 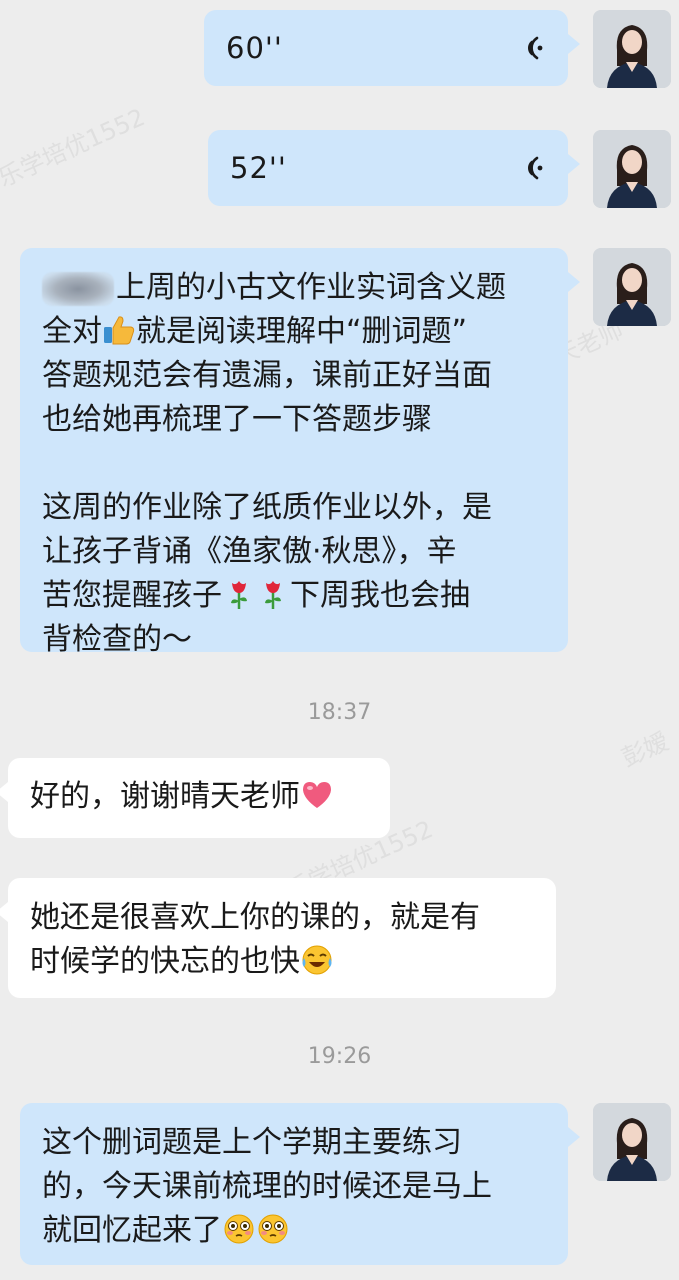 What do you see at coordinates (278, 938) in the screenshot?
I see `parent-text-message: 她还是很喜欢上你的课的，就是有 时候学的快忘的也快` at bounding box center [278, 938].